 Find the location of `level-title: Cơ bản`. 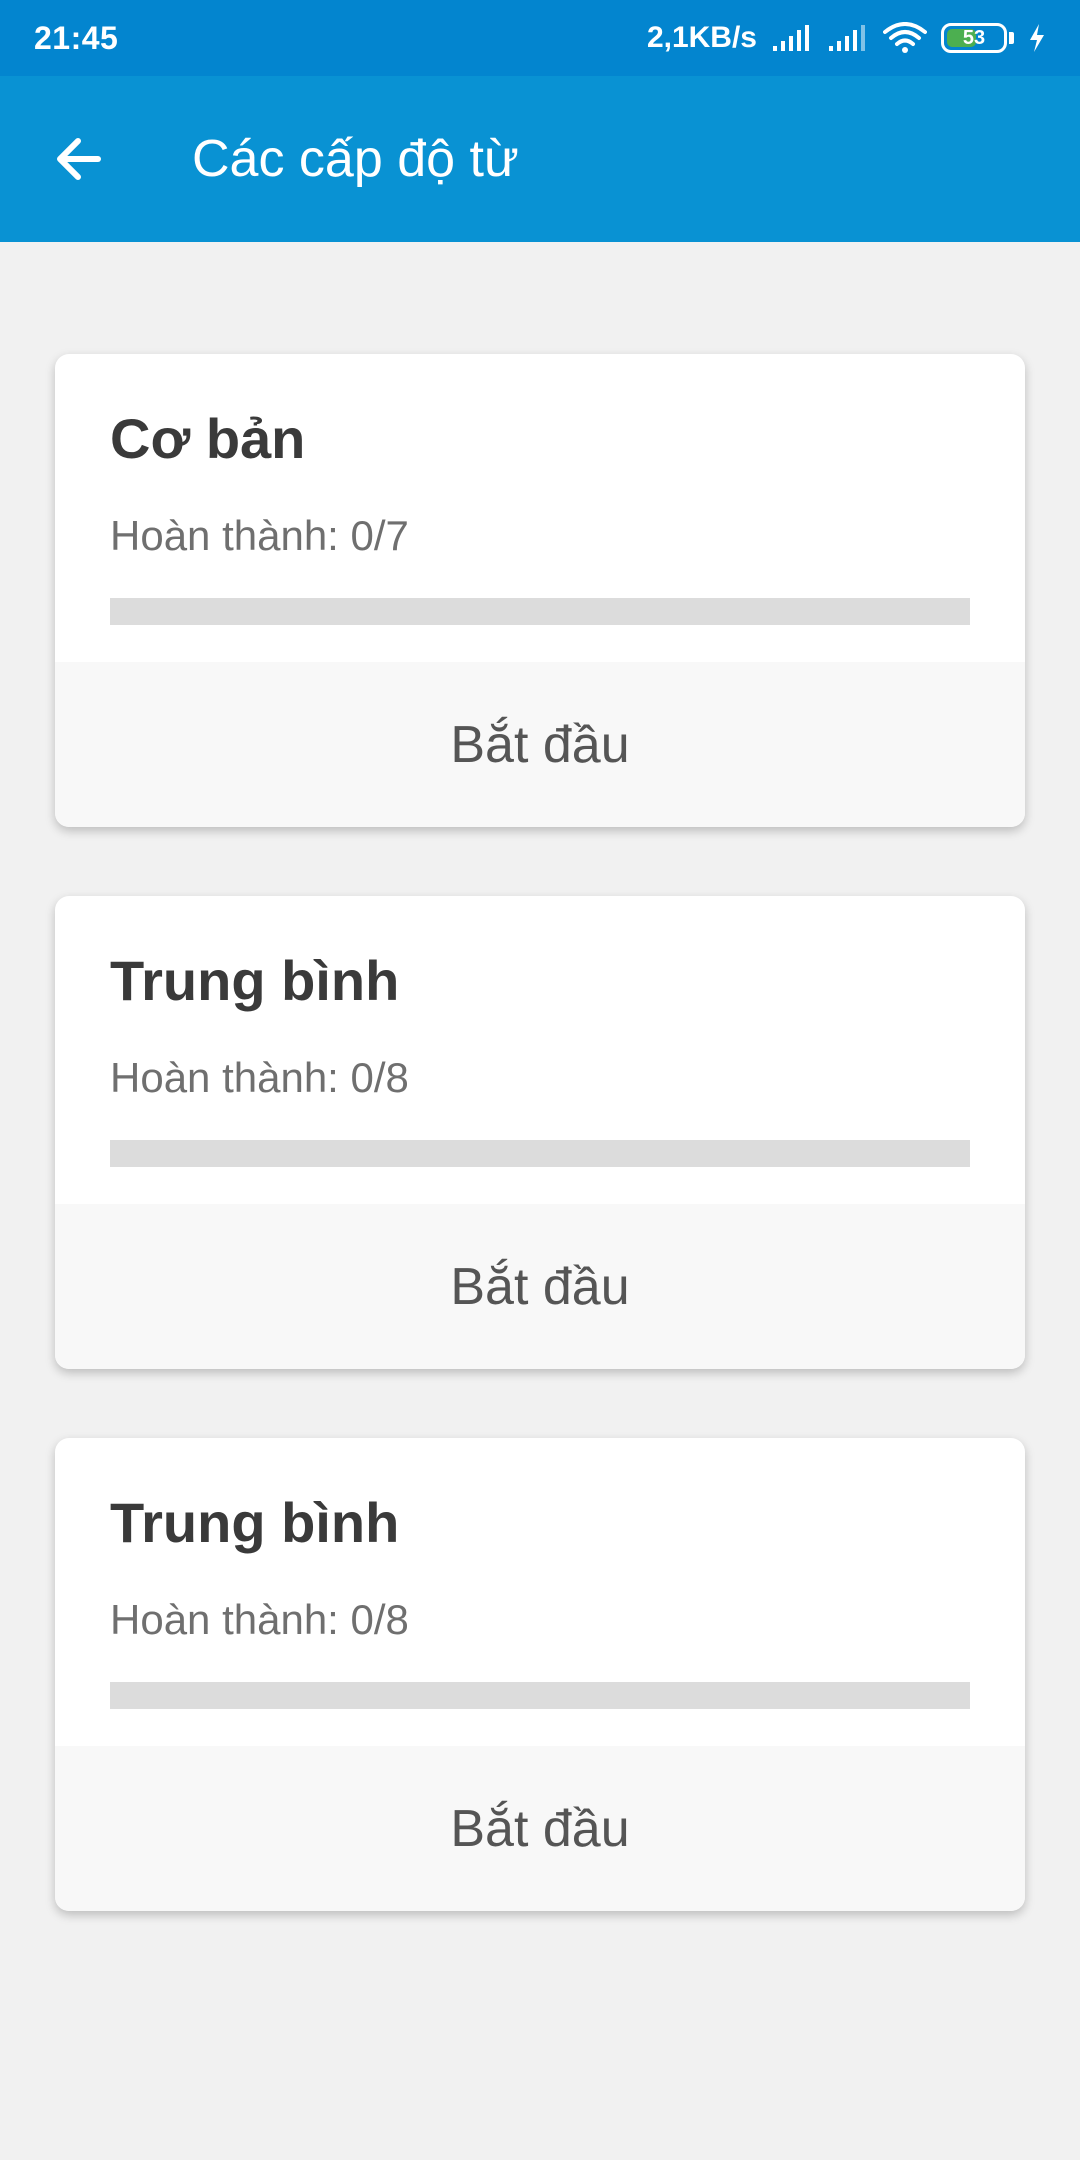

level-title: Cơ bản is located at coordinates (208, 438).